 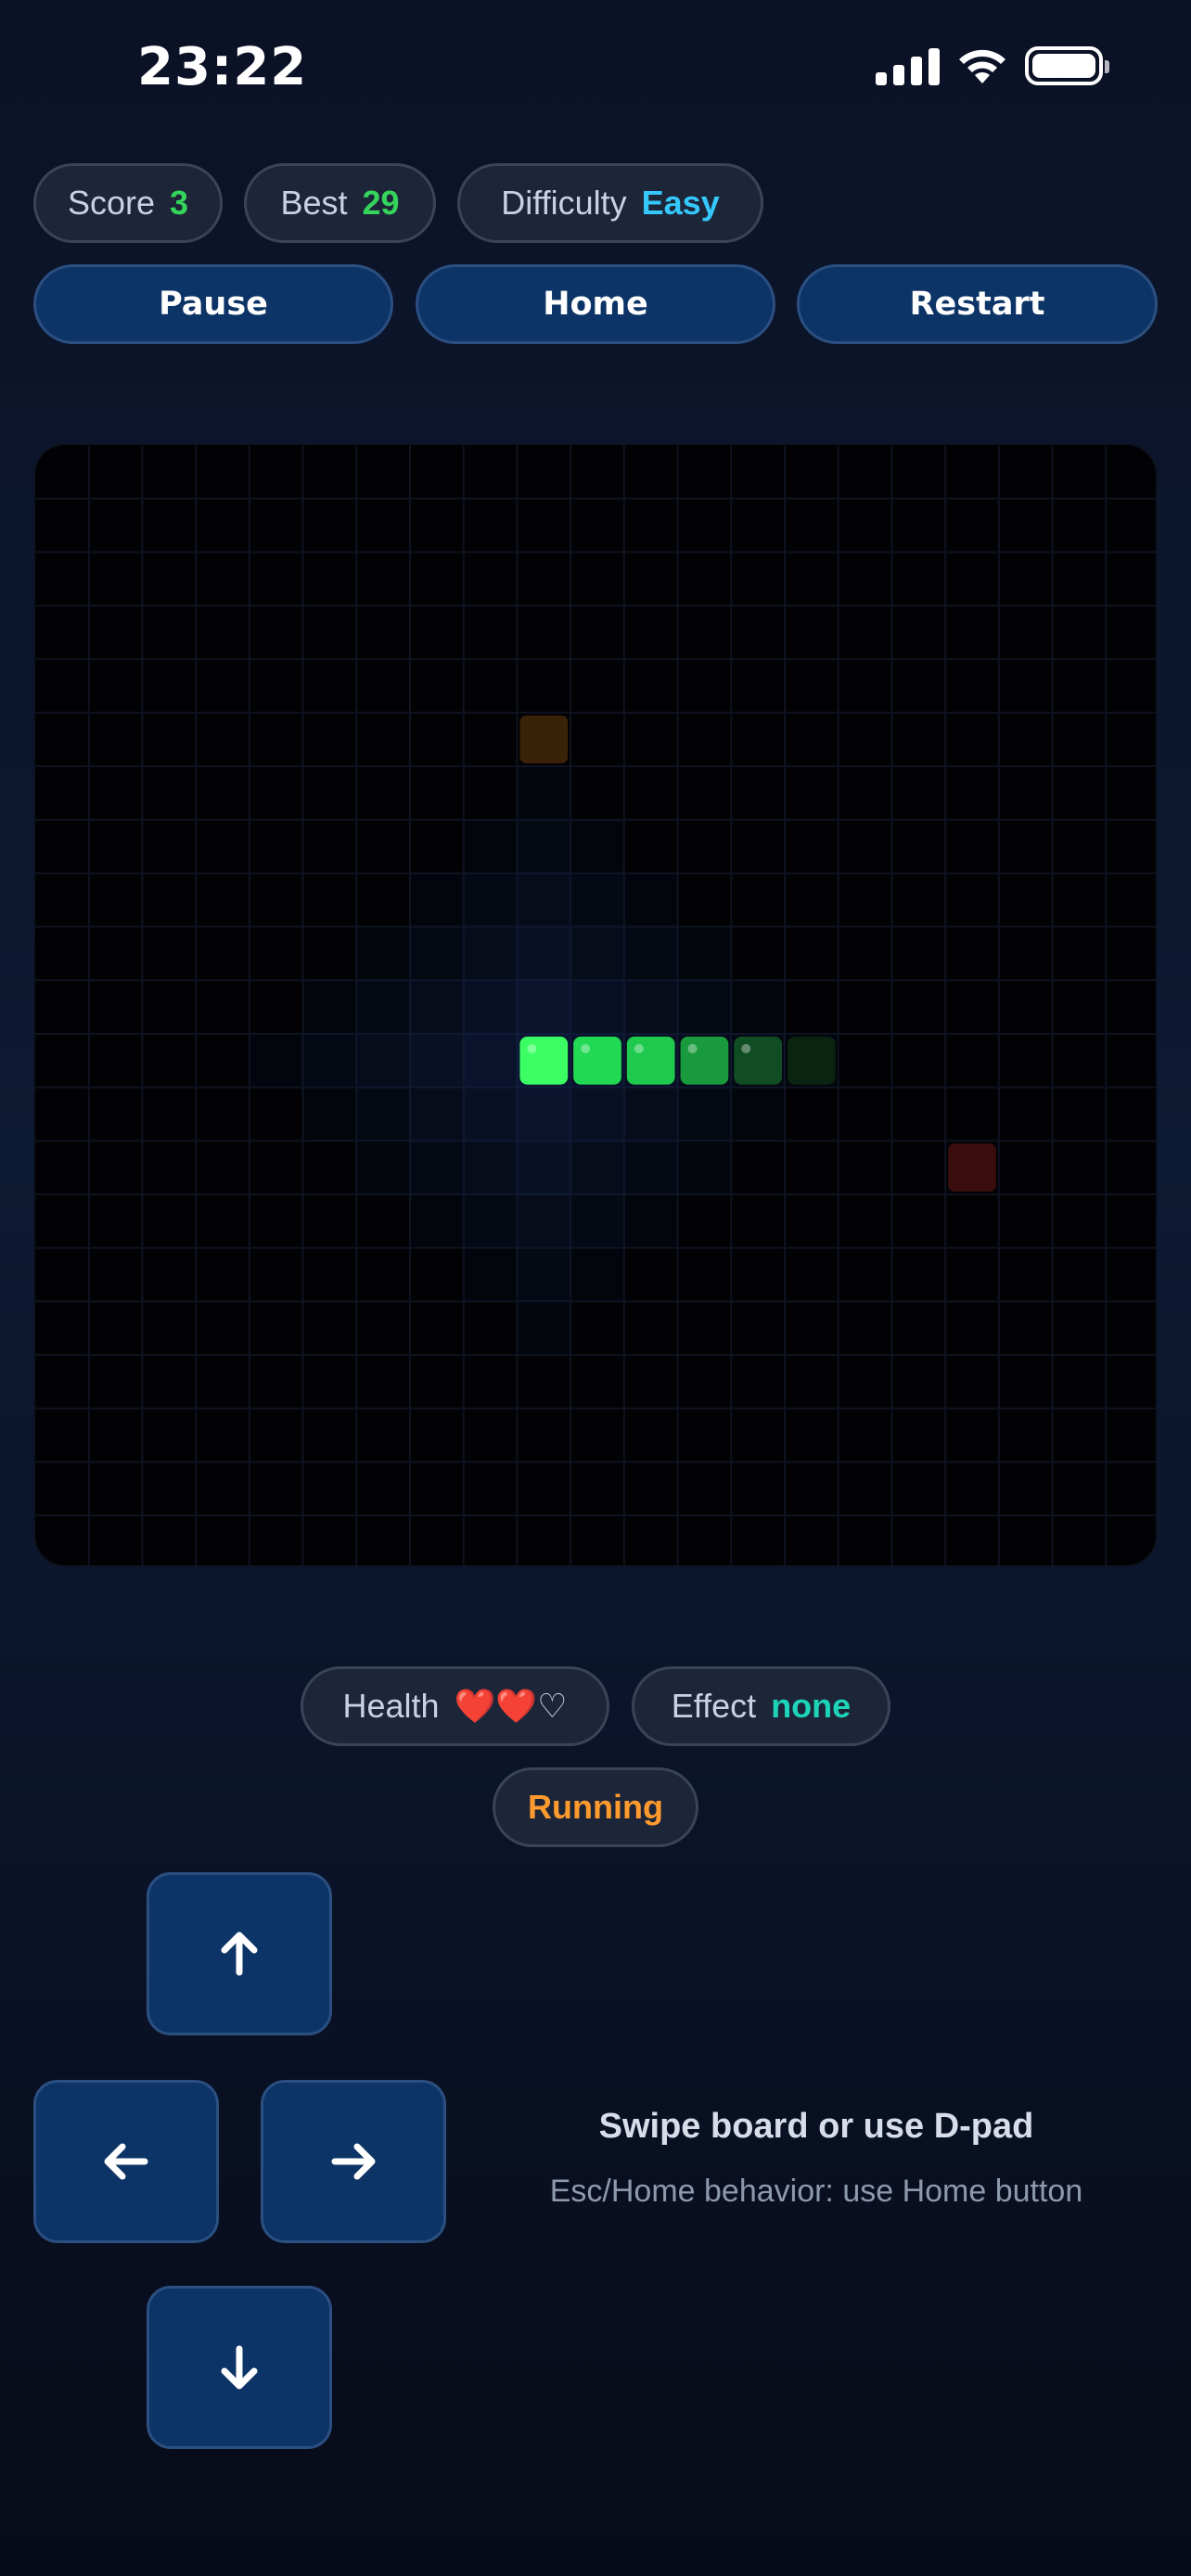 I want to click on status-icons, so click(x=992, y=66).